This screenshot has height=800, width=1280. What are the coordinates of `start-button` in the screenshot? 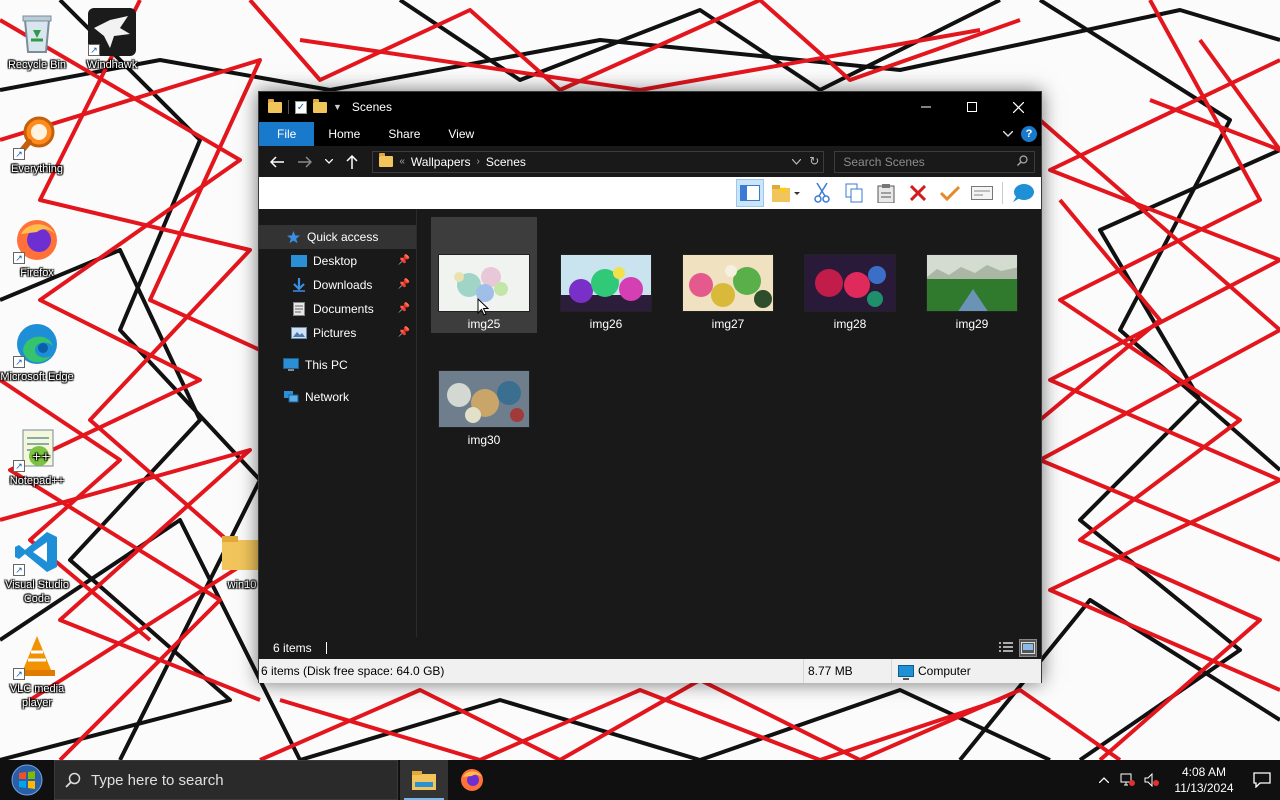 It's located at (27, 780).